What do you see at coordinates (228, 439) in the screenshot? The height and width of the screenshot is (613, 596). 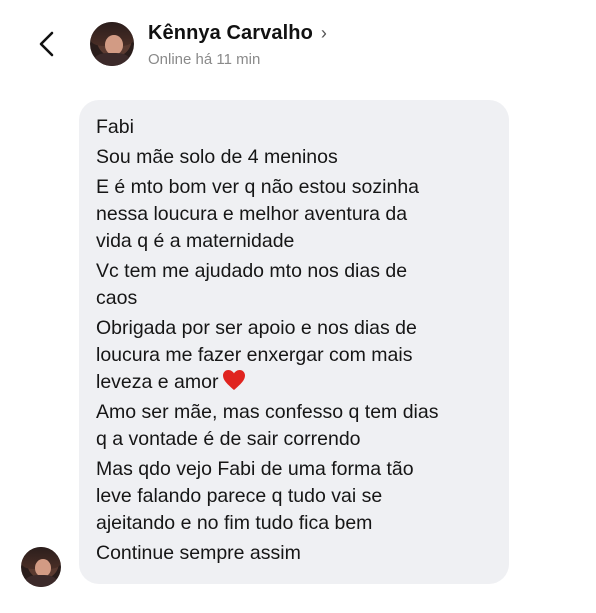 I see `message-line: q a vontade é de sair correndo` at bounding box center [228, 439].